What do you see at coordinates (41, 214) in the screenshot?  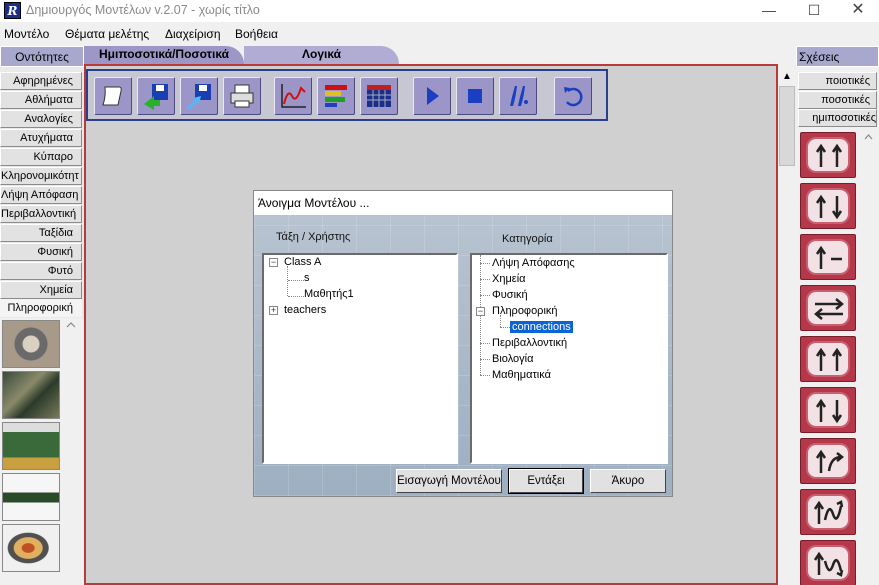 I see `entity-category-item: Περιβαλλοντική` at bounding box center [41, 214].